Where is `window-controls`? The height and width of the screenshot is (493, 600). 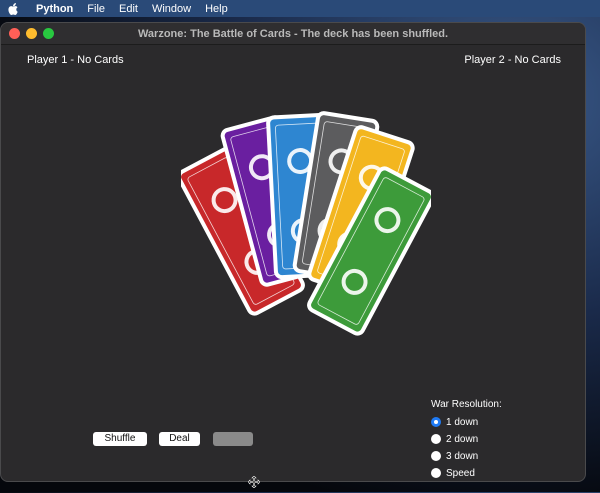
window-controls is located at coordinates (31, 33).